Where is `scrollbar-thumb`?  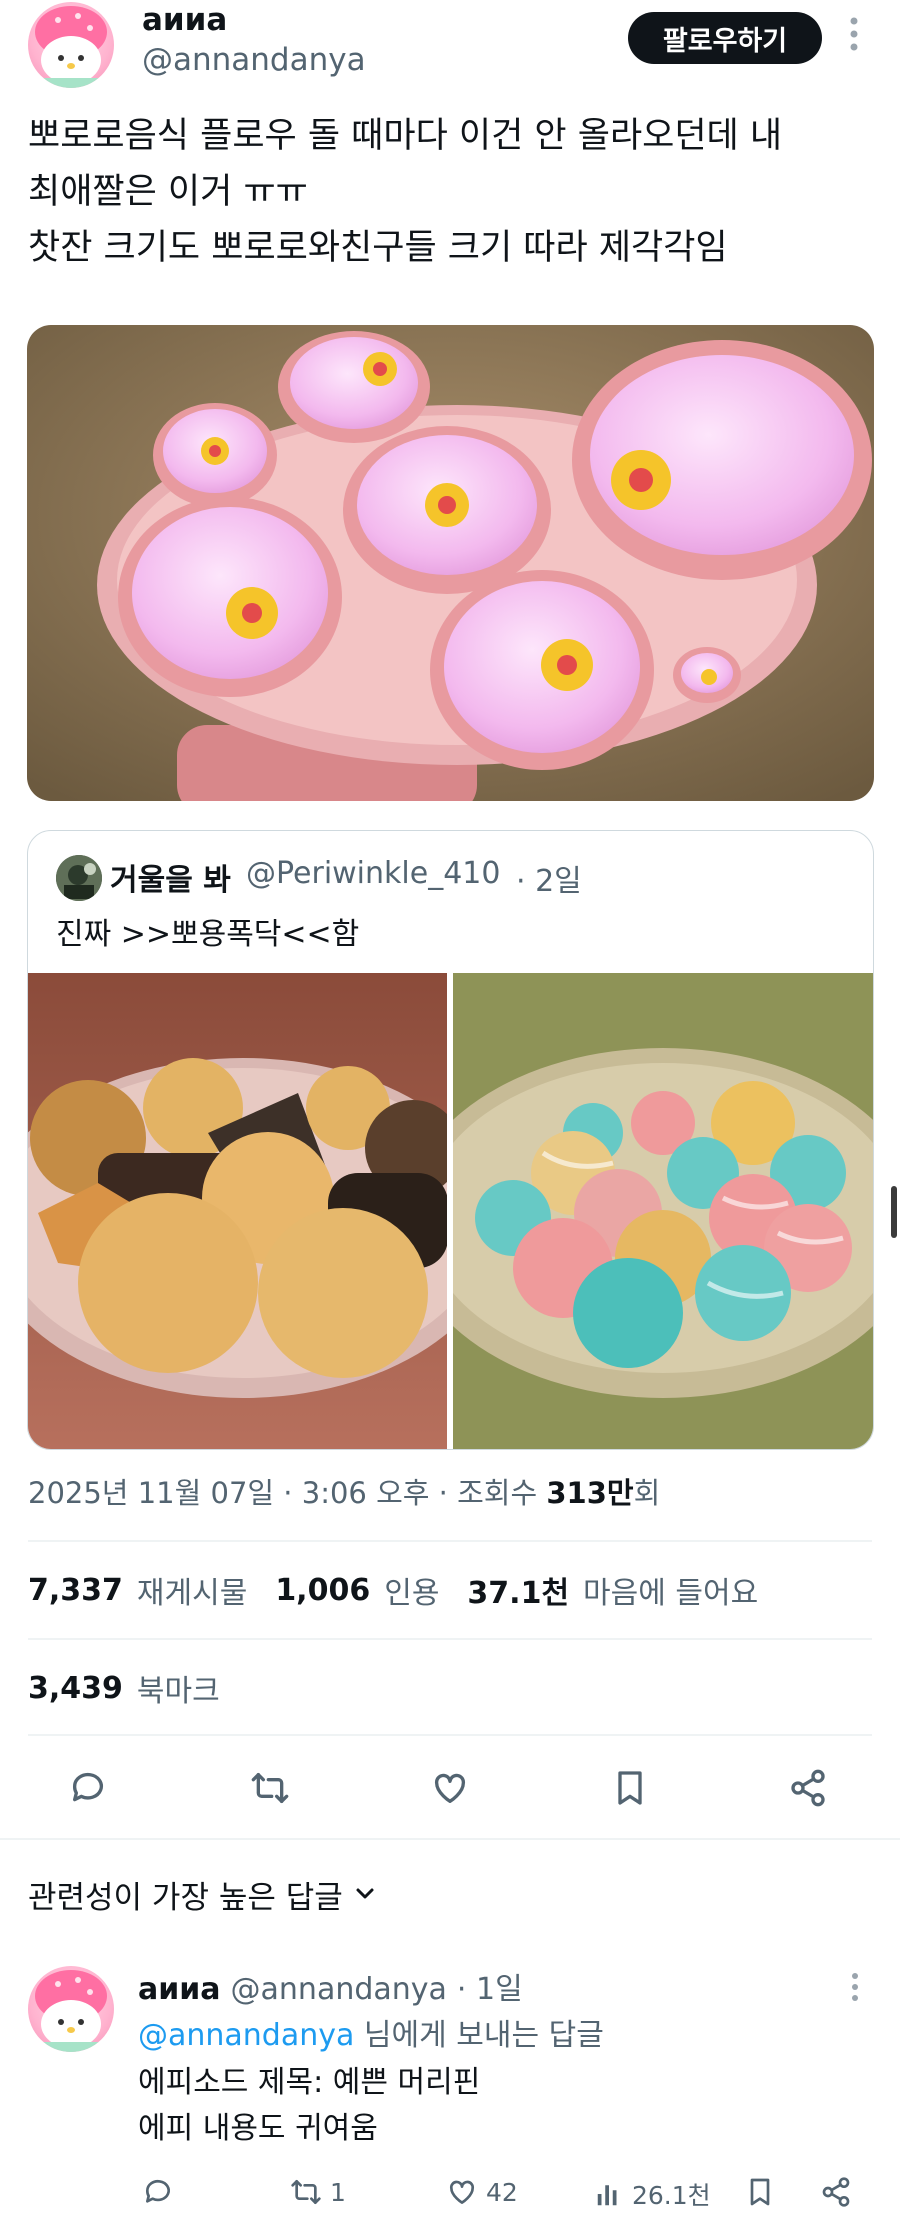 scrollbar-thumb is located at coordinates (894, 1212).